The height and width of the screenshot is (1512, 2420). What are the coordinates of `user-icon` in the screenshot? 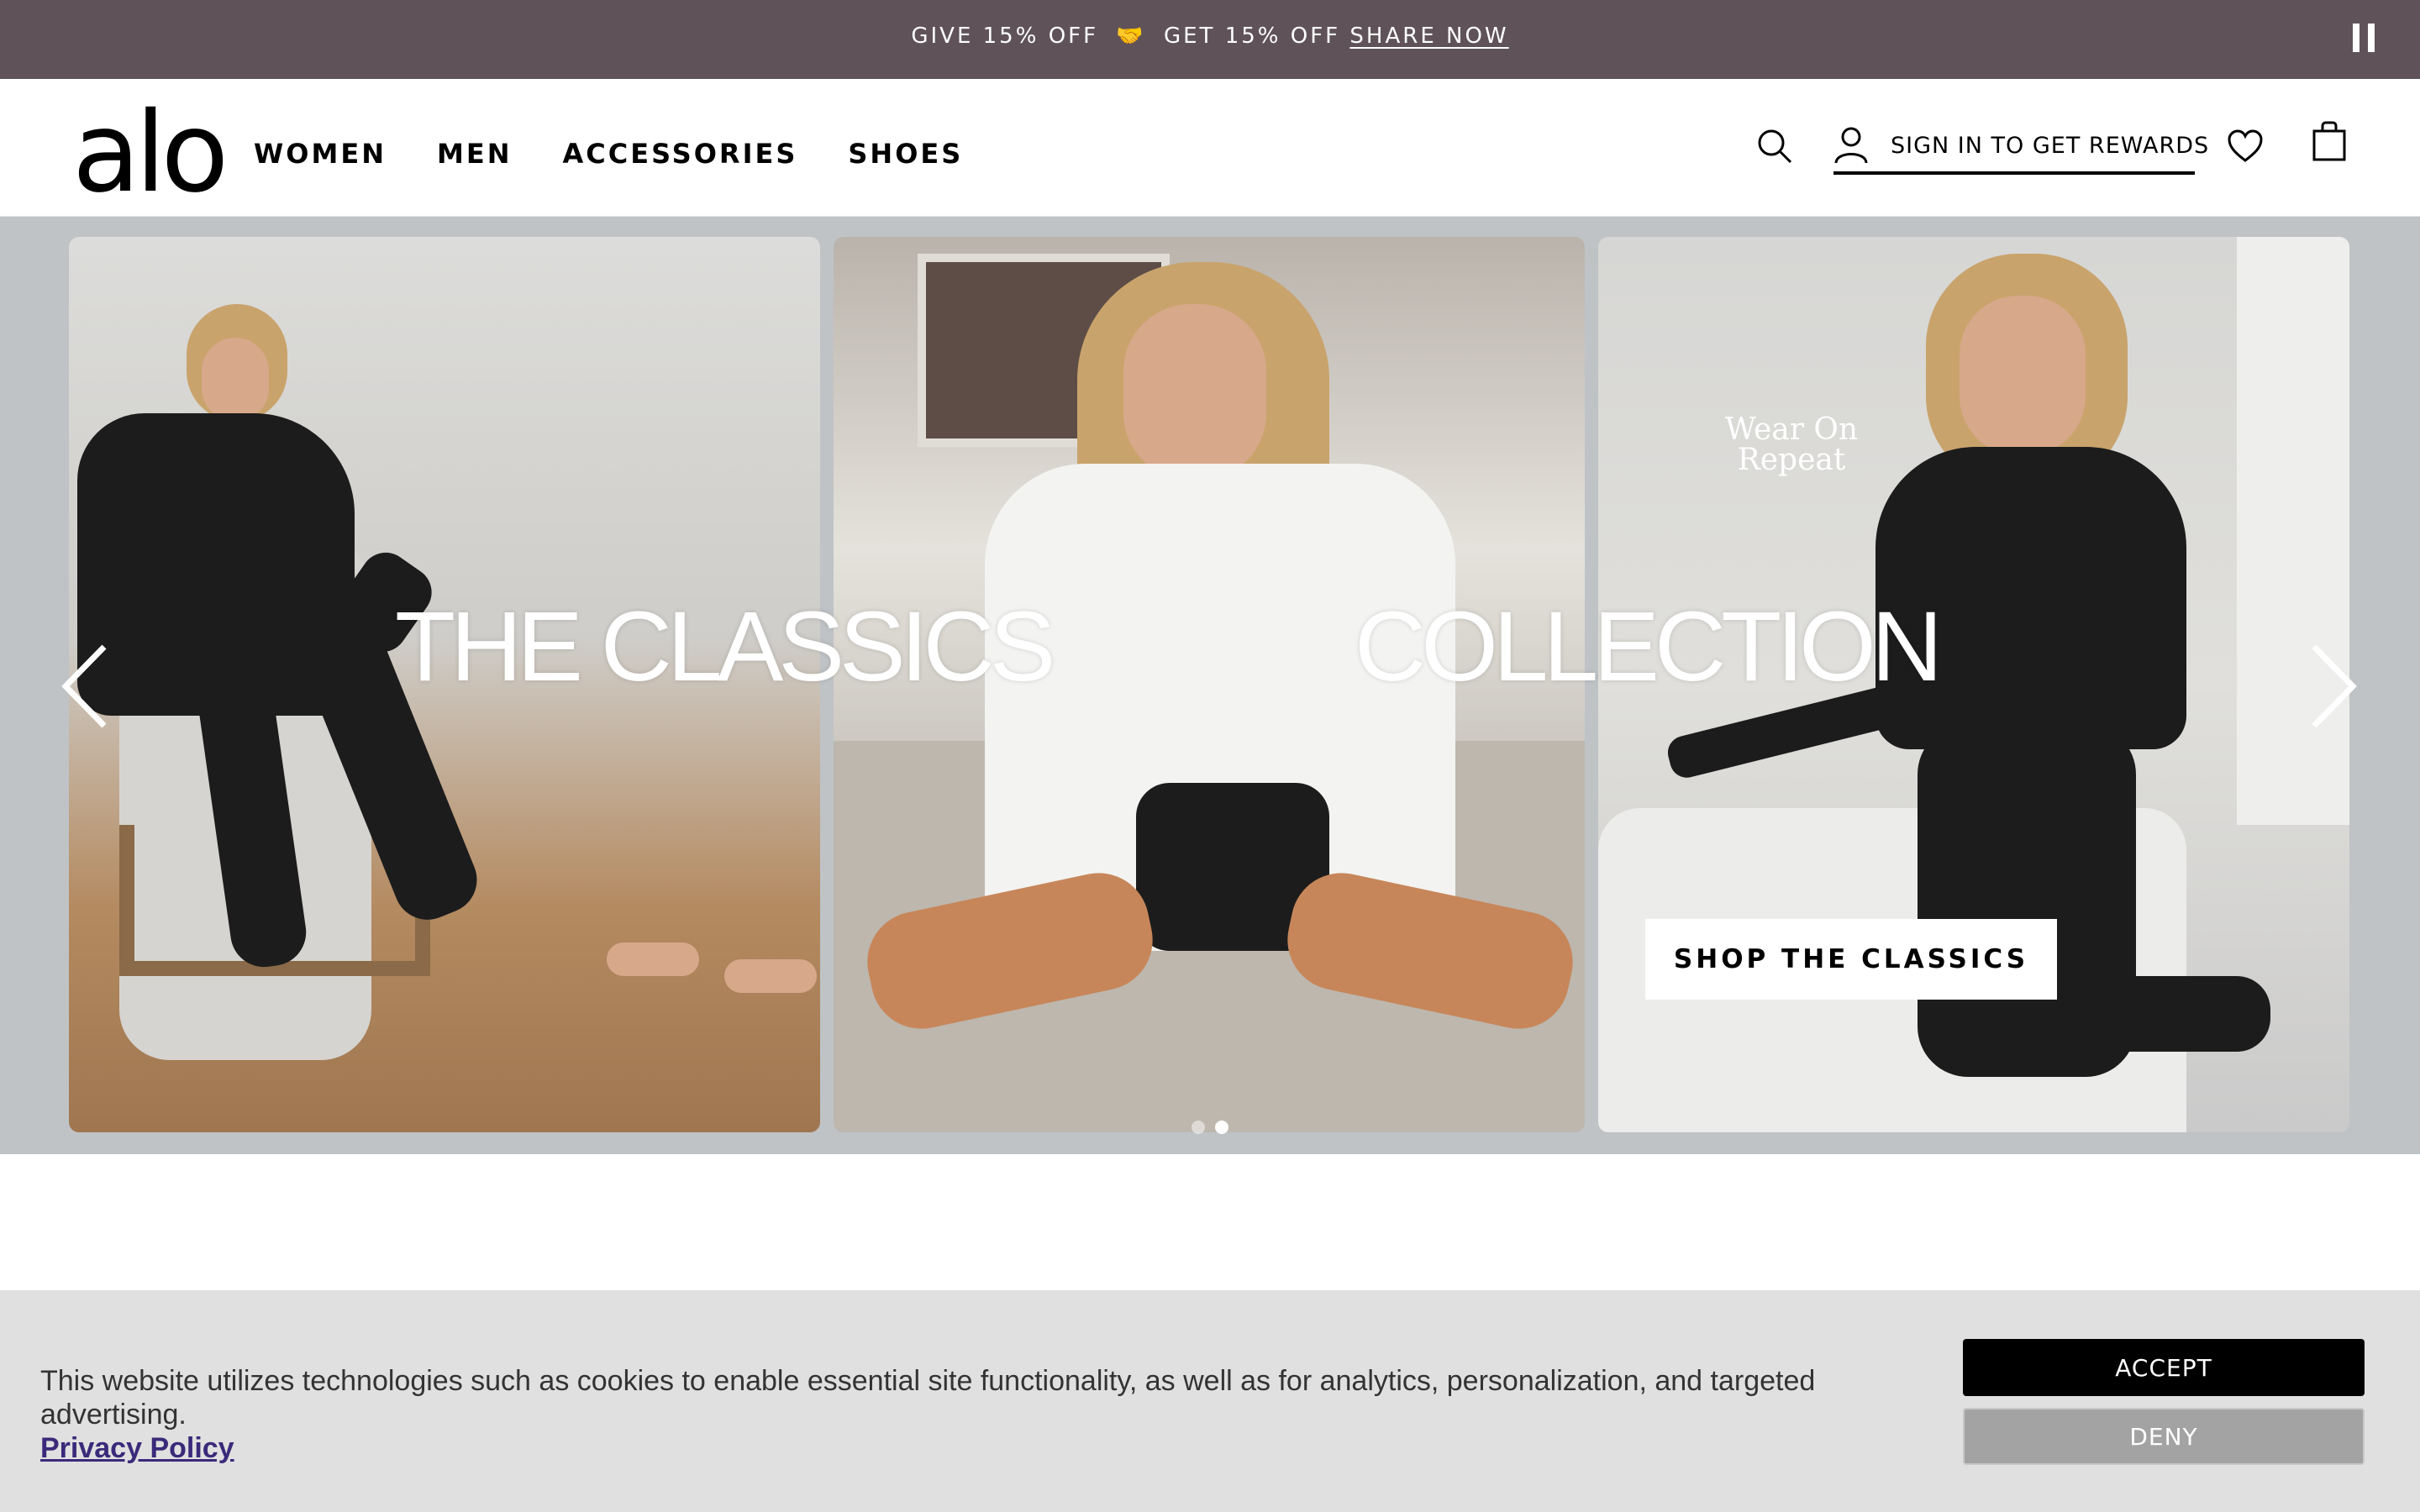 It's located at (1851, 145).